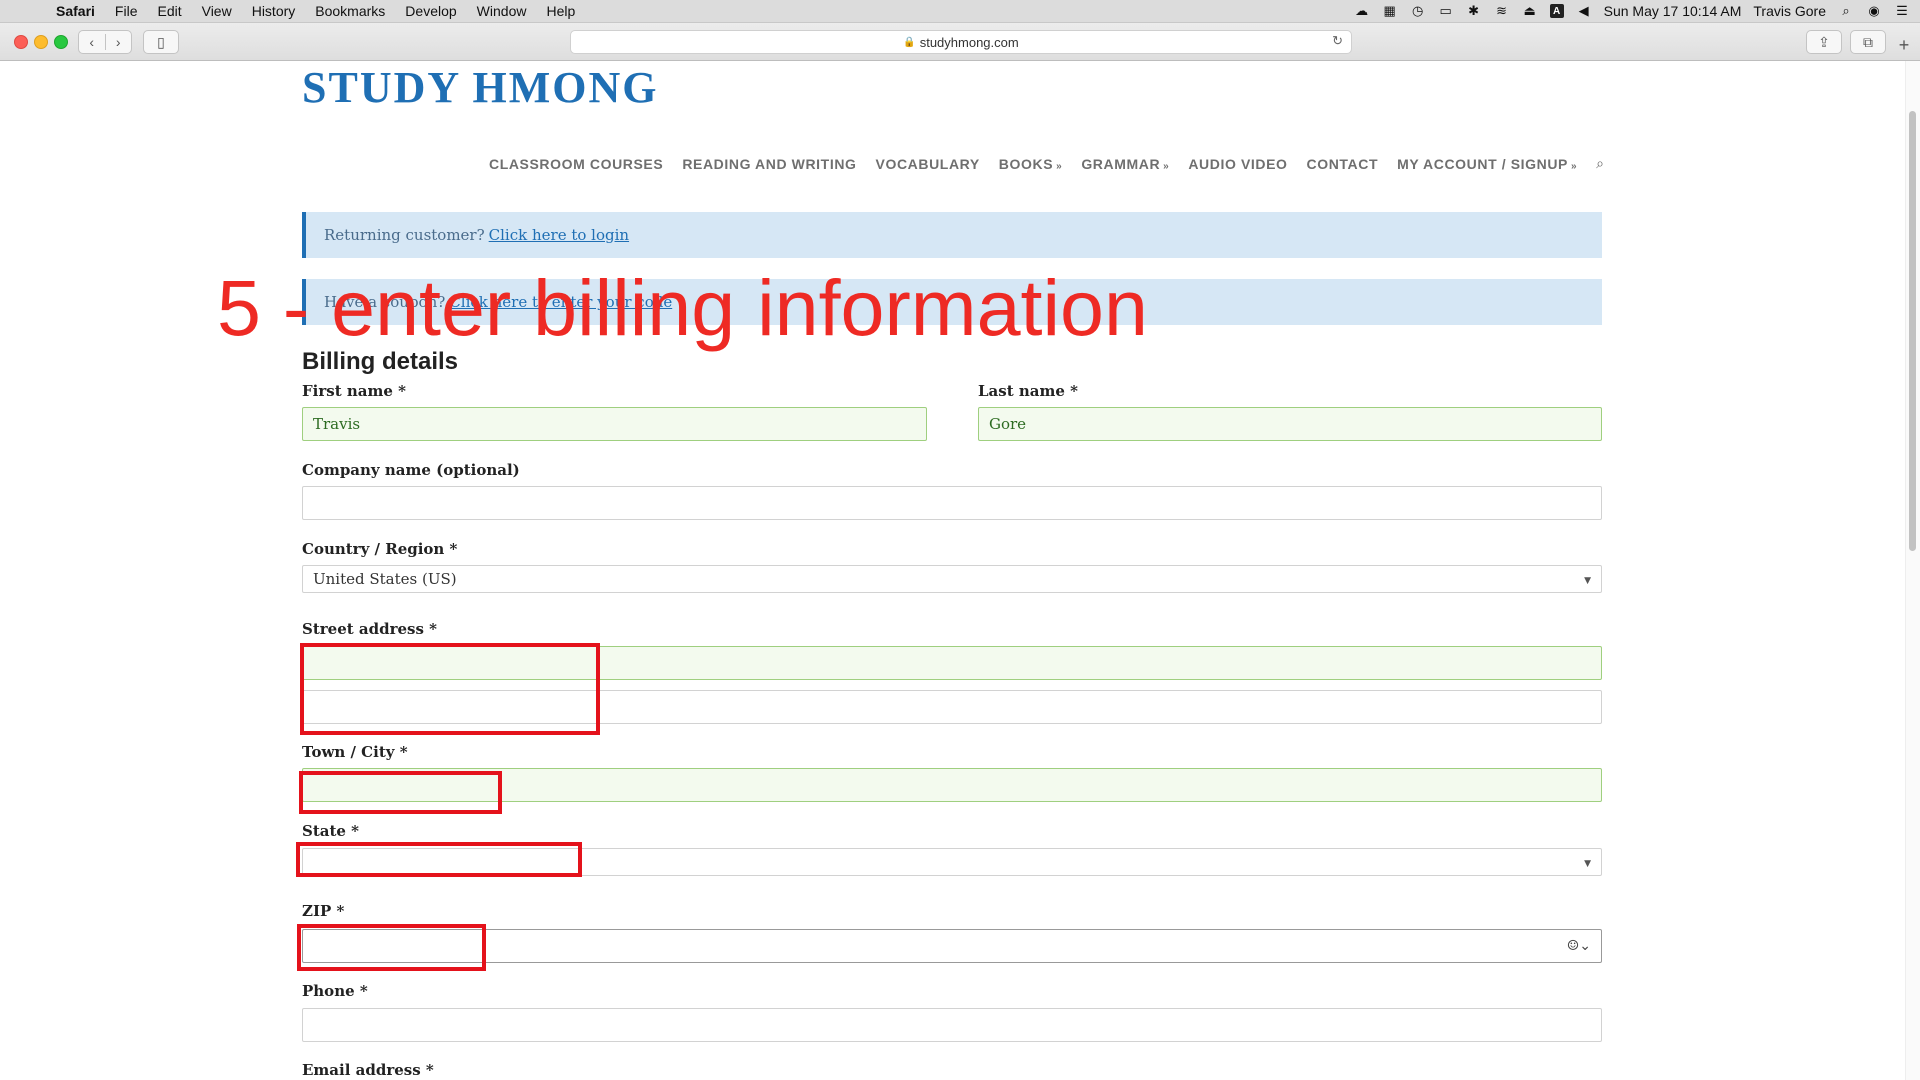  I want to click on menu-bookmarks: Bookmarks, so click(350, 11).